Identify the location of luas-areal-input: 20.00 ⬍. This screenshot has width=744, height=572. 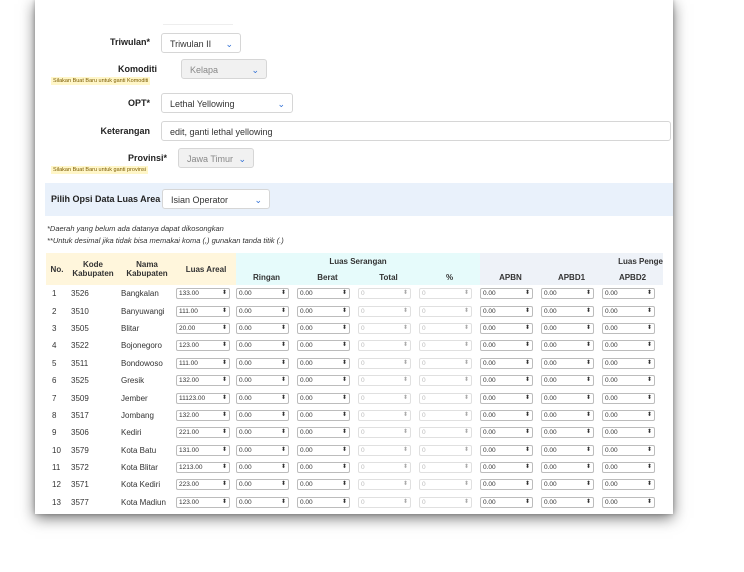
(203, 328).